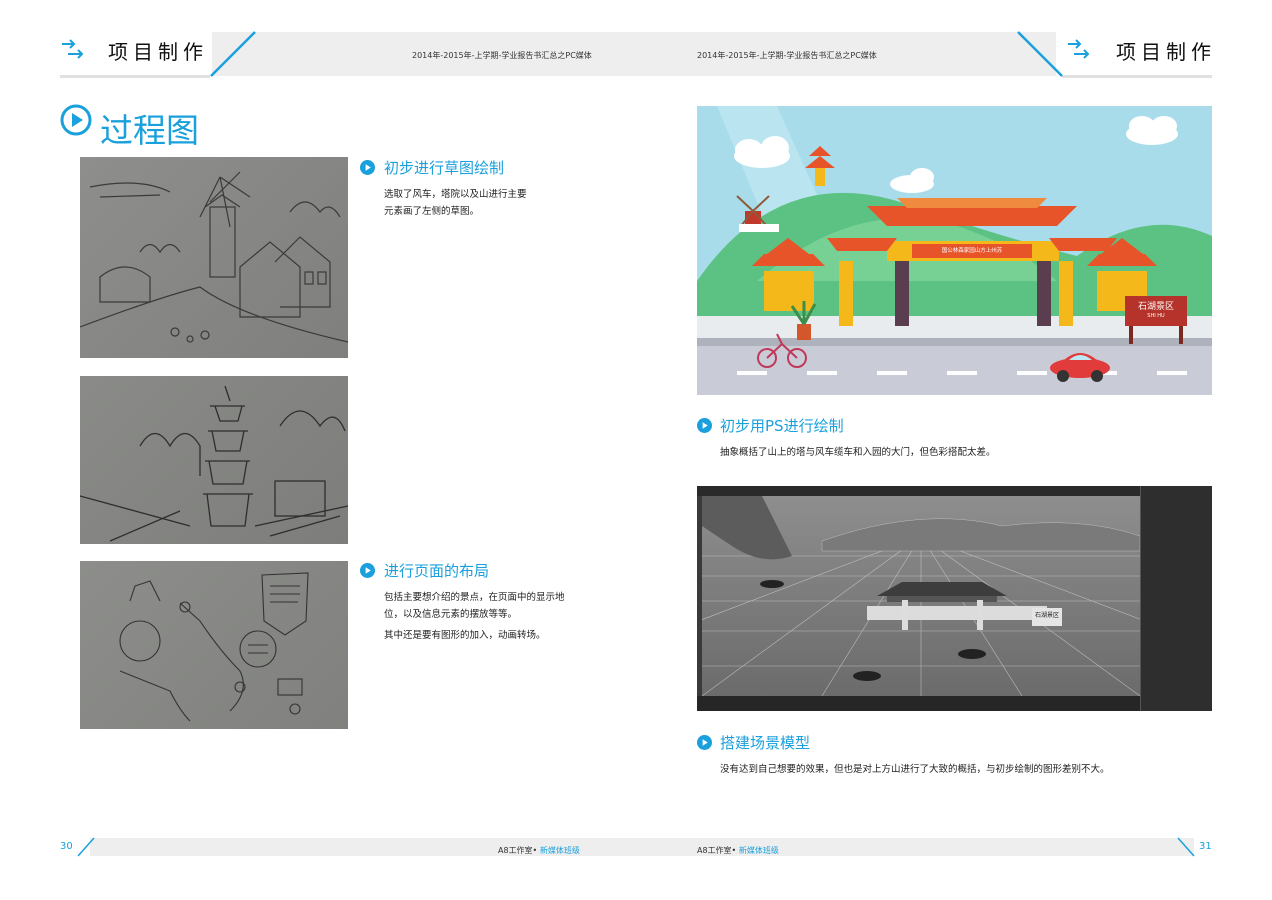  What do you see at coordinates (1040, 54) in the screenshot?
I see `header-slash-right` at bounding box center [1040, 54].